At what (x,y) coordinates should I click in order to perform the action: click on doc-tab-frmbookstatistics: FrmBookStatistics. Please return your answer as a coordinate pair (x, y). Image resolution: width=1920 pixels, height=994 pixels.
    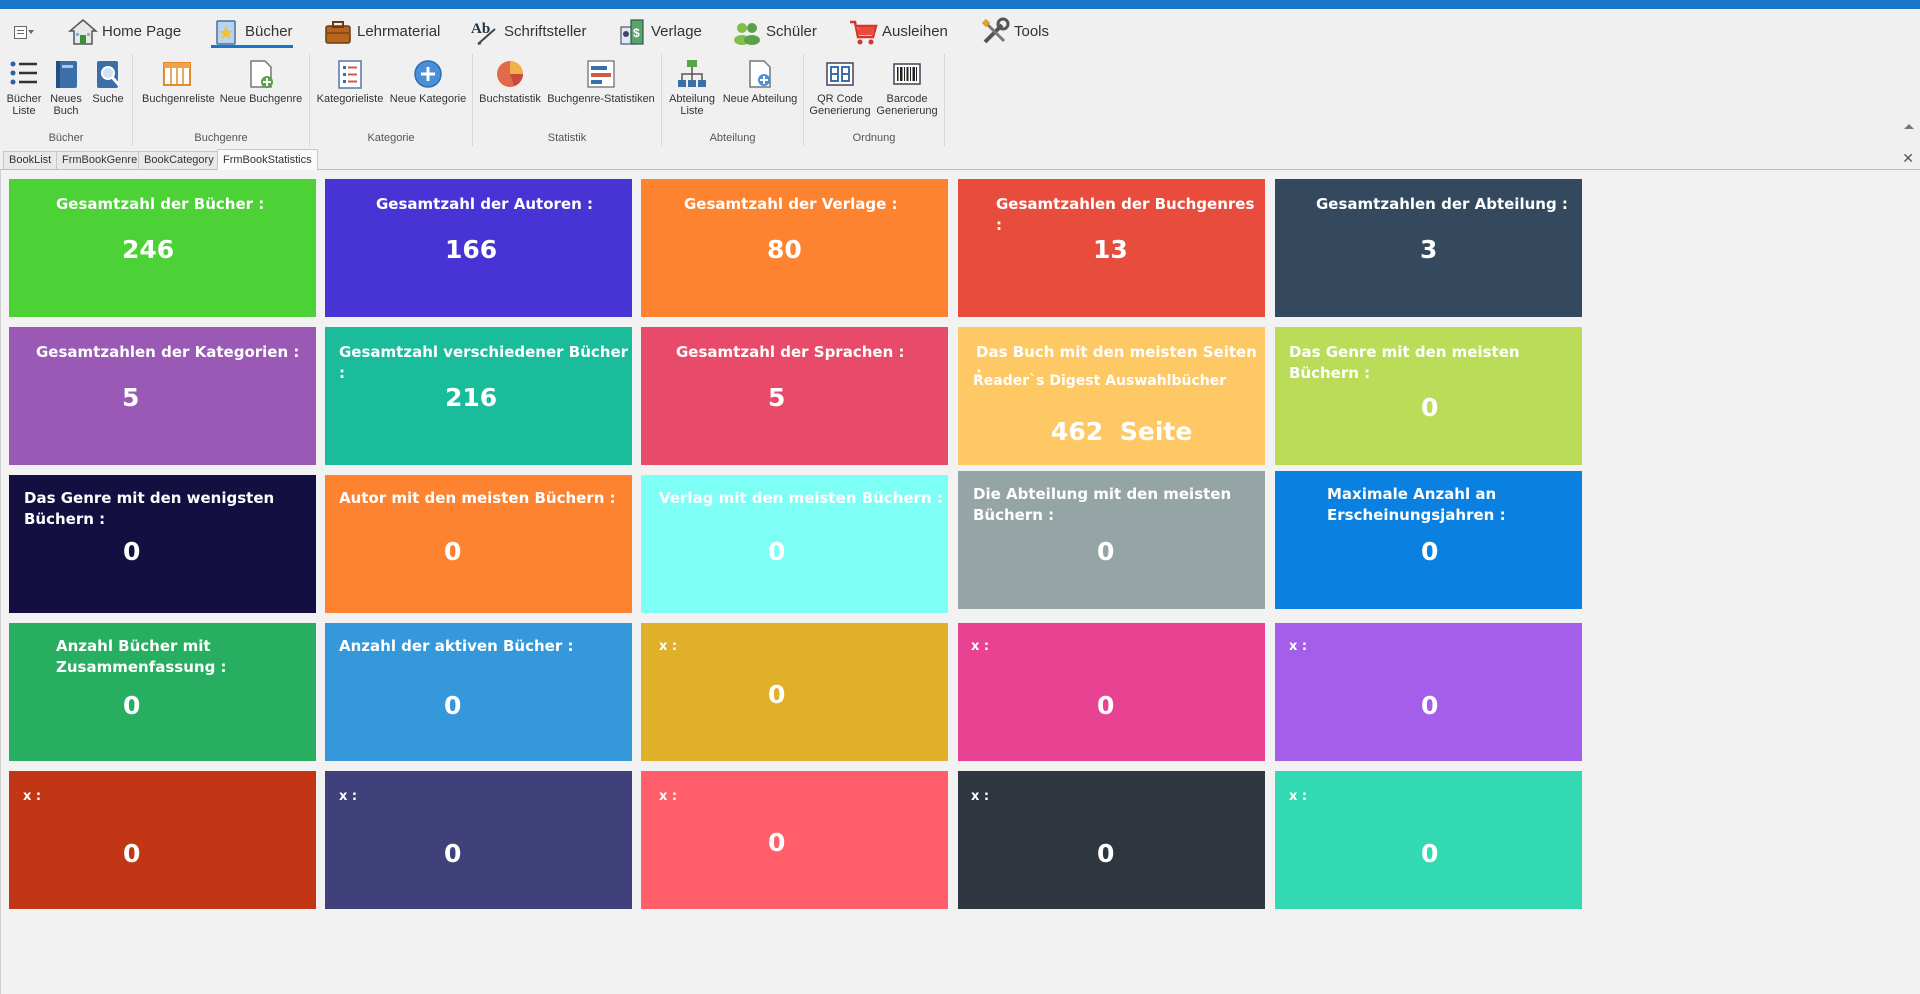
    Looking at the image, I should click on (267, 159).